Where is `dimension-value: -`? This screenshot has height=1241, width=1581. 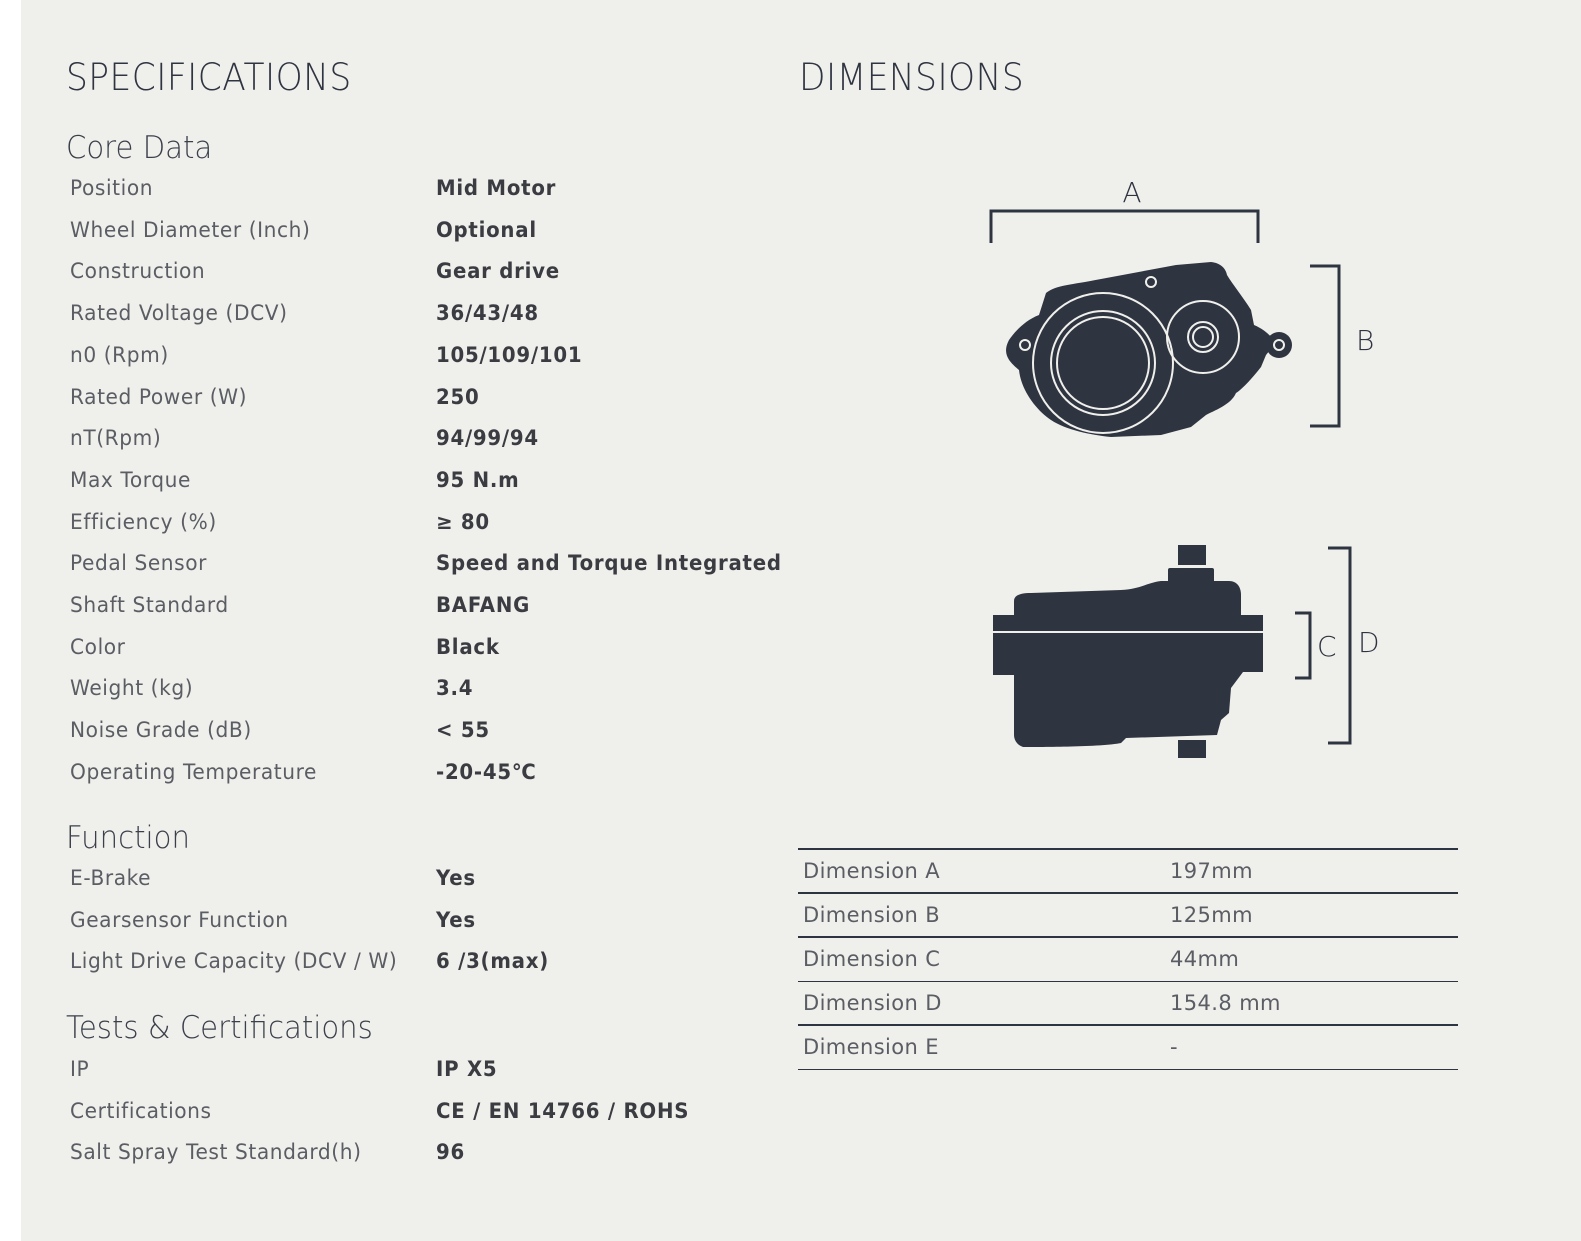
dimension-value: - is located at coordinates (1174, 1047).